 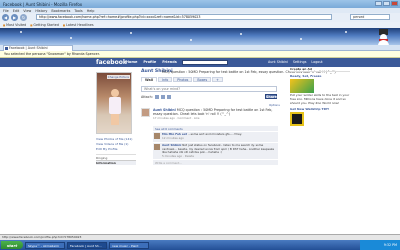 What do you see at coordinates (278, 62) in the screenshot?
I see `account-name-link: Aunt Shibini` at bounding box center [278, 62].